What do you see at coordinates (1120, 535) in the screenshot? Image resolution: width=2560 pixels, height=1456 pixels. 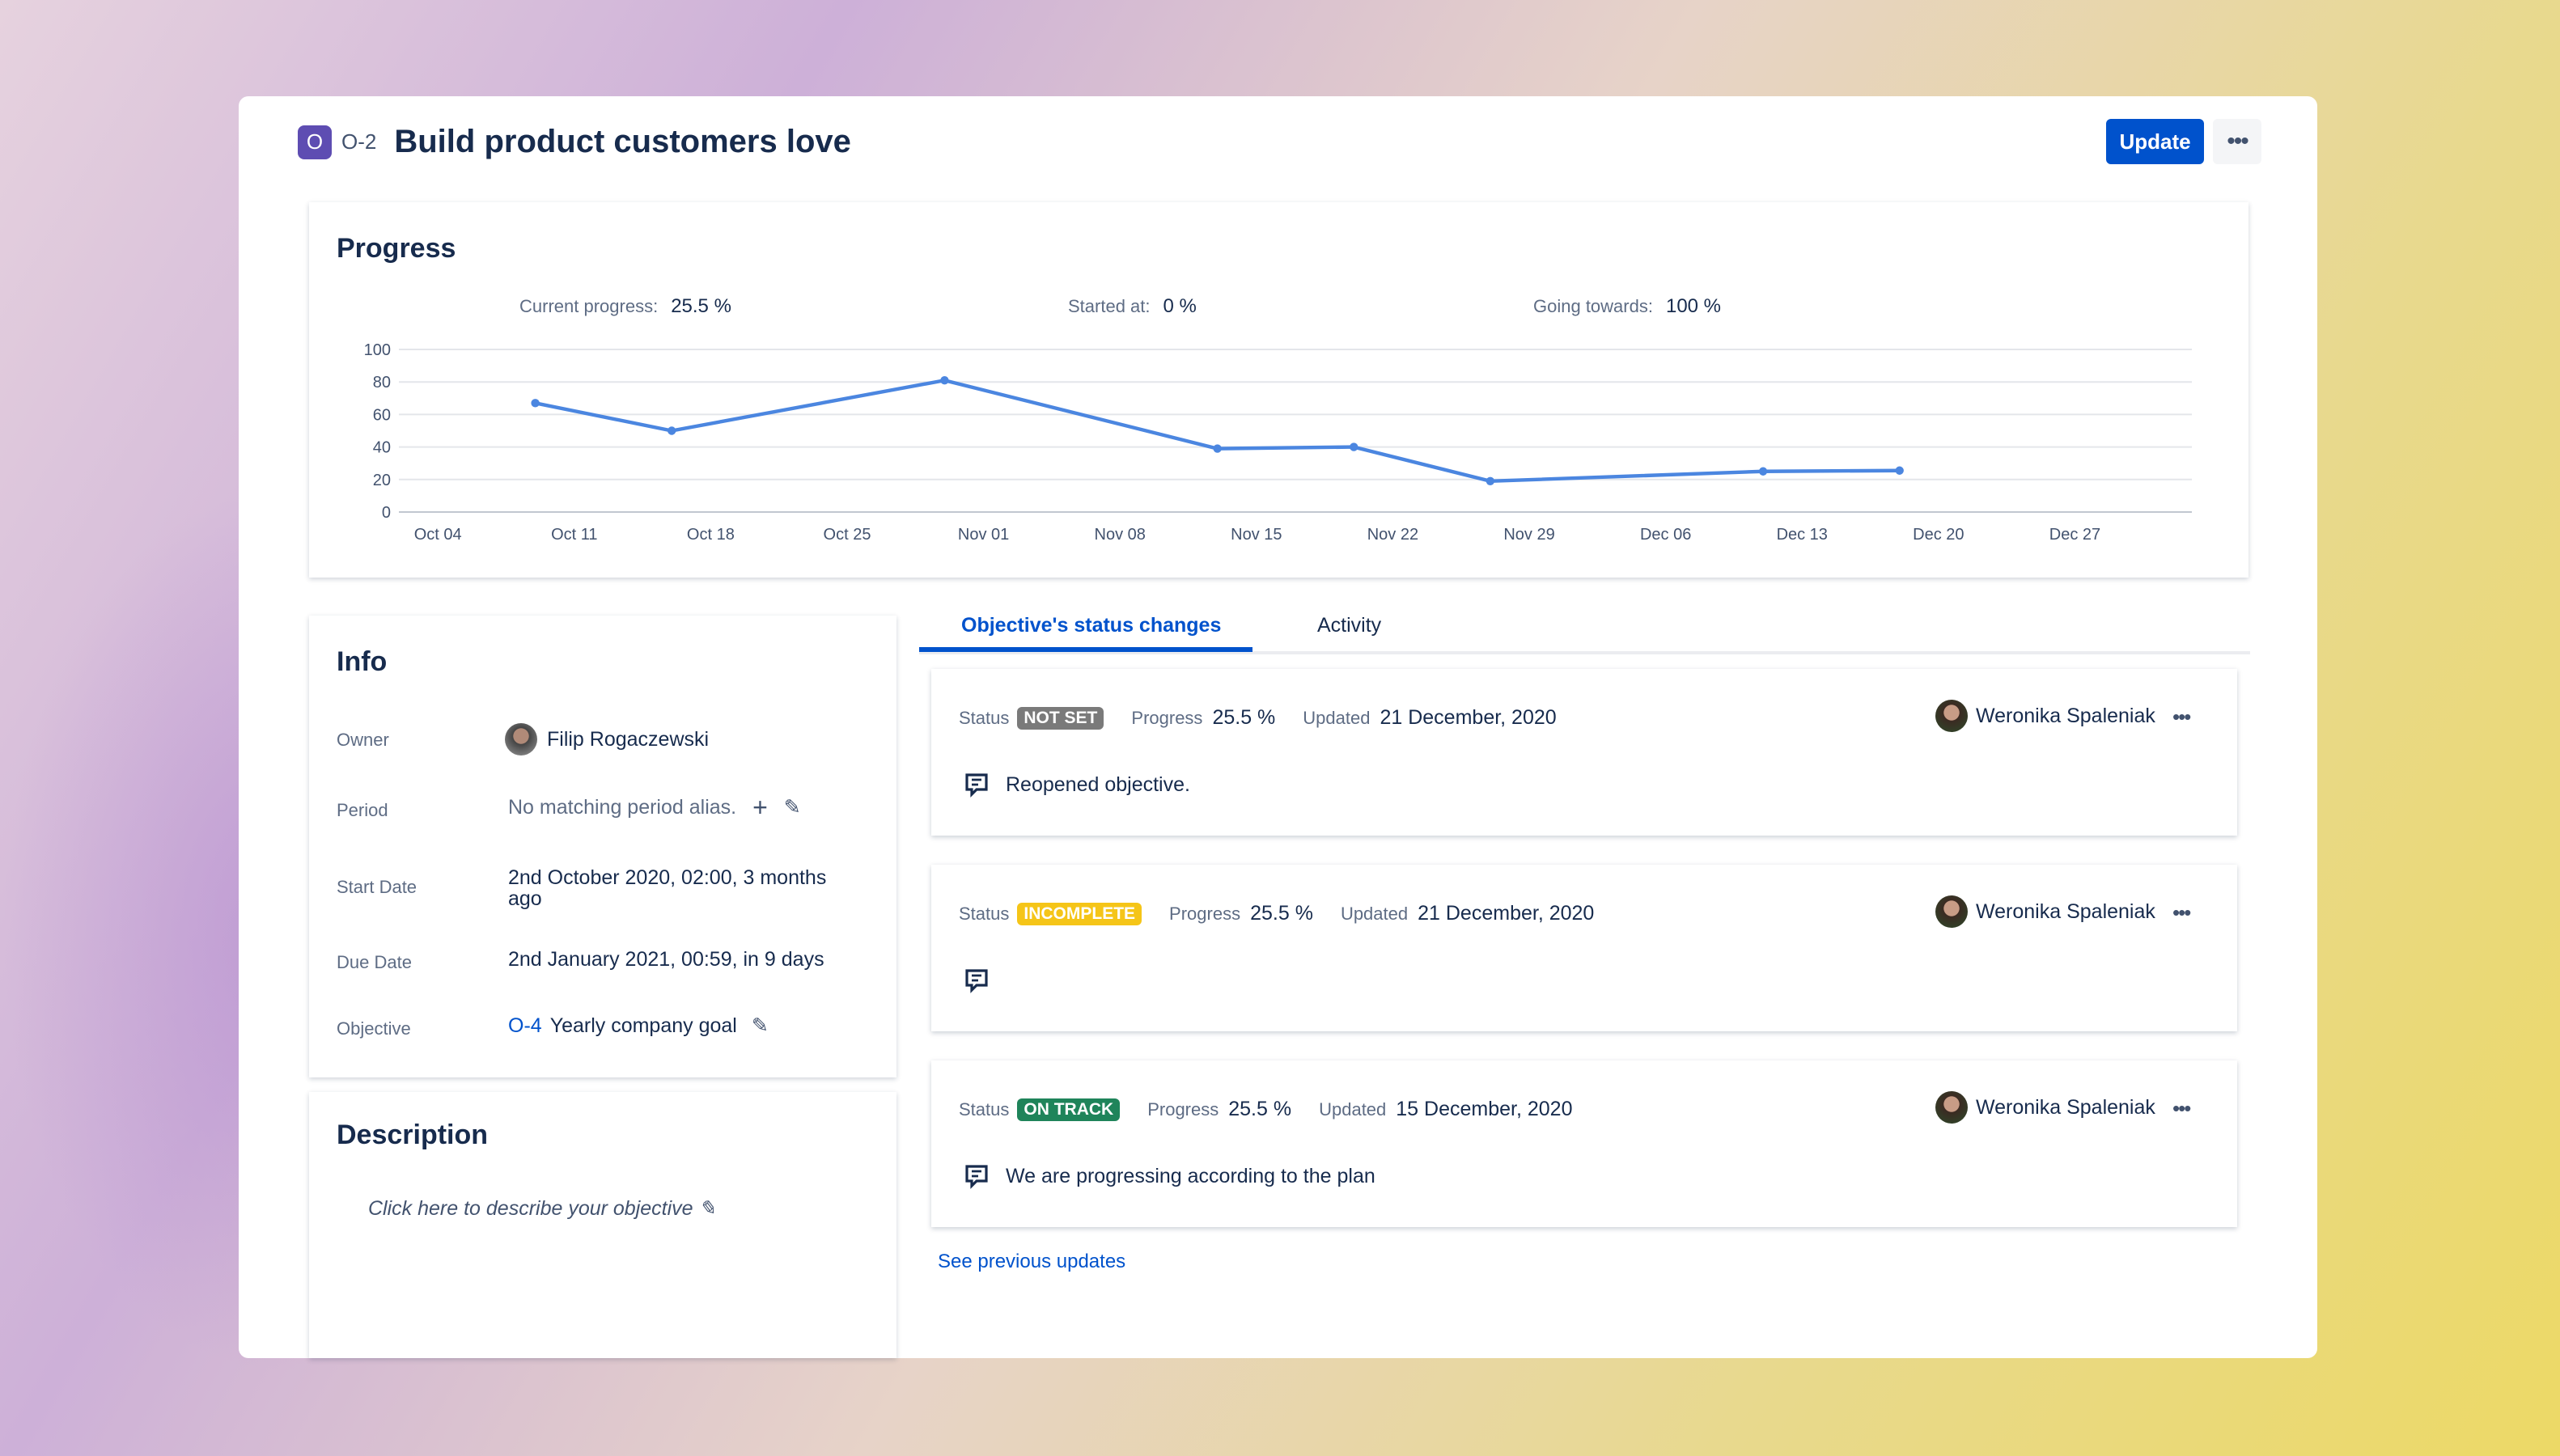 I see `x-tick-label: Nov 08` at bounding box center [1120, 535].